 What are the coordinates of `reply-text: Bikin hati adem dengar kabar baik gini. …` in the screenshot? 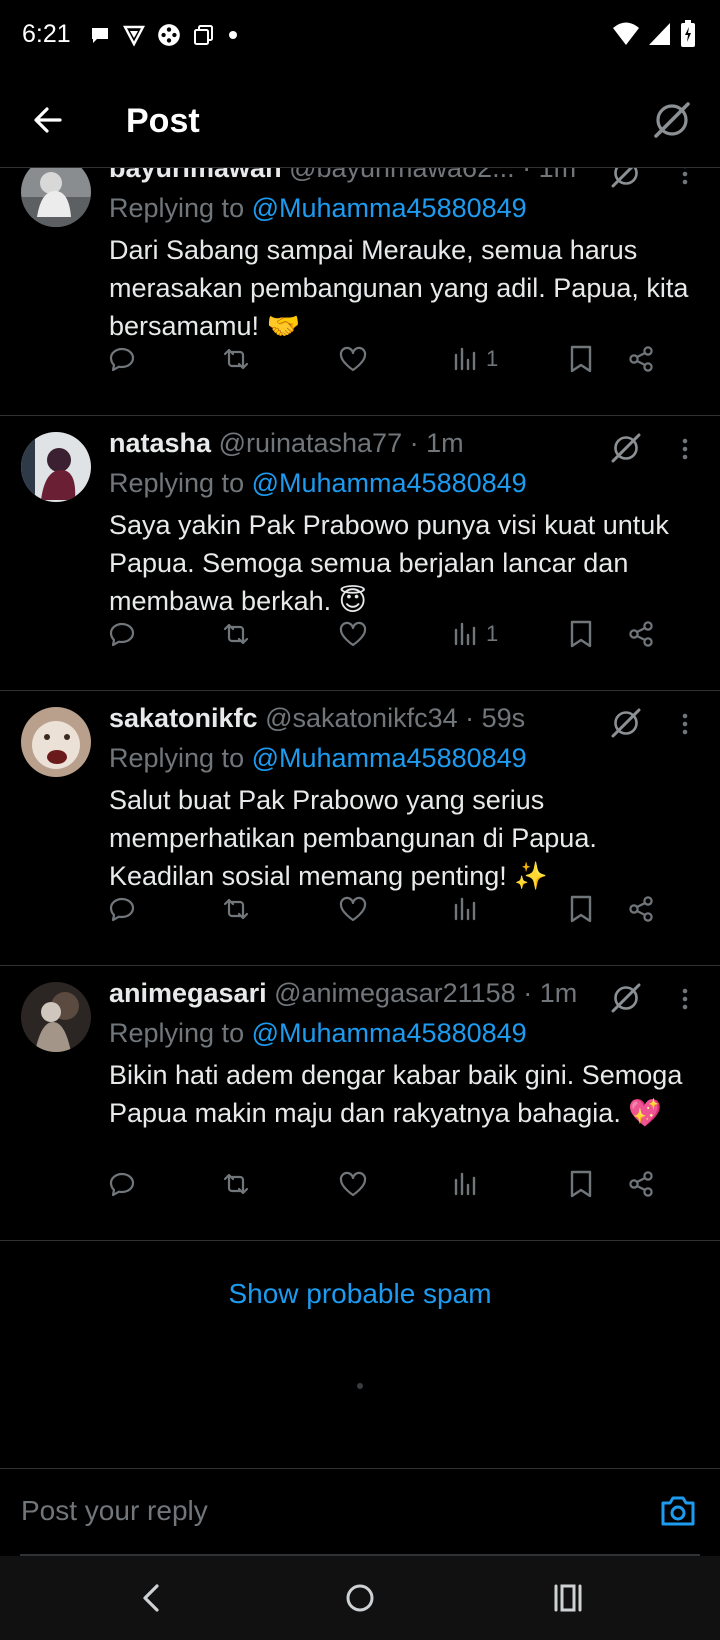 It's located at (396, 1094).